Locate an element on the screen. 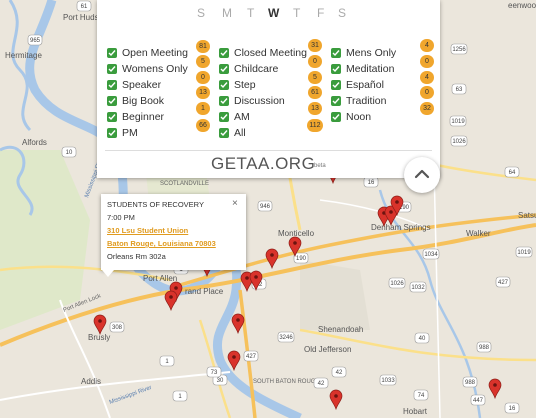 The image size is (536, 418). day-friday: F is located at coordinates (320, 13).